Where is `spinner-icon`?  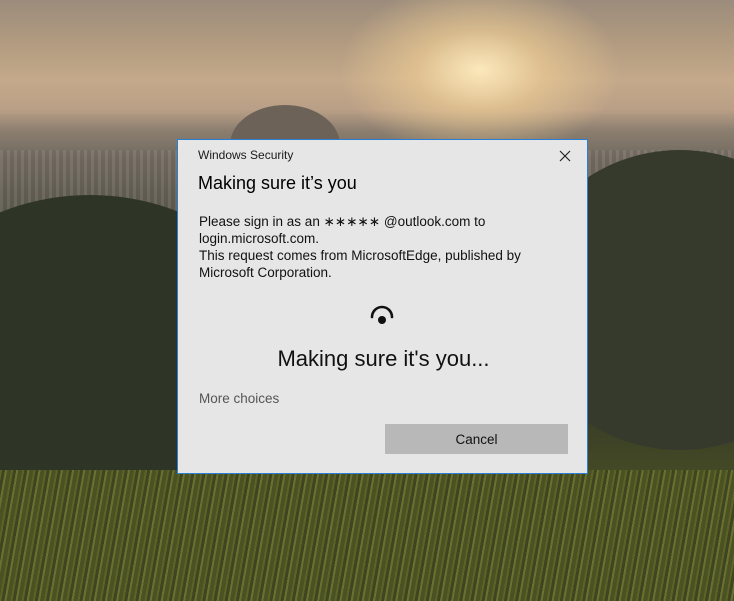
spinner-icon is located at coordinates (382, 314).